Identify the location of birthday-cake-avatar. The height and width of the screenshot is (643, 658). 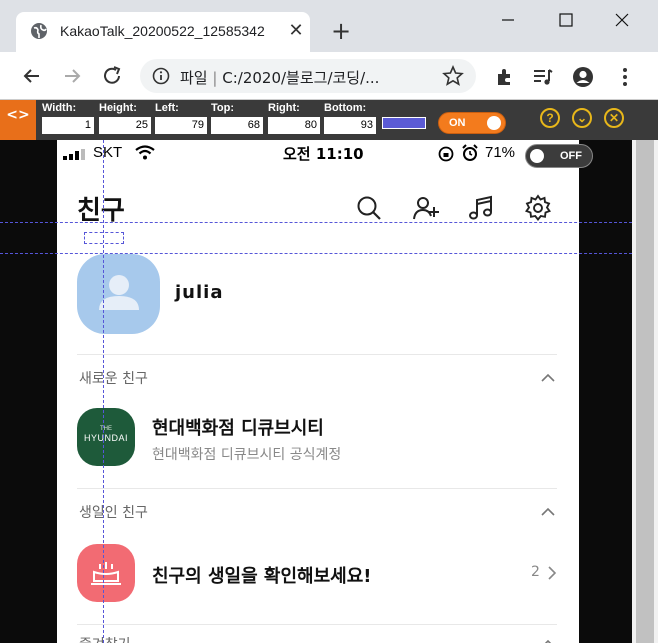
(106, 573).